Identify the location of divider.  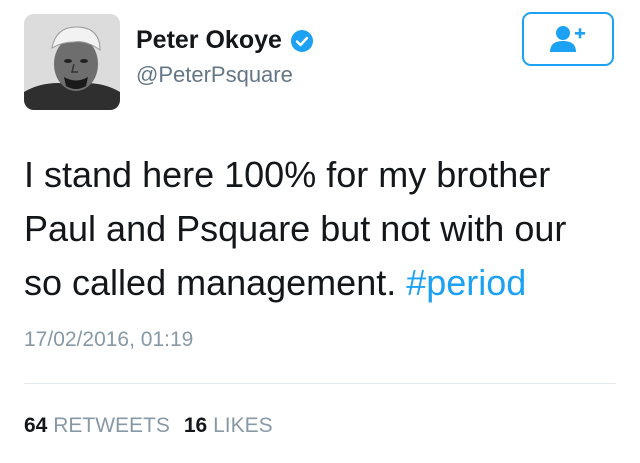
(320, 383).